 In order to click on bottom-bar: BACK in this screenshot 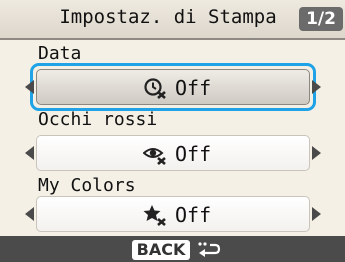, I will do `click(172, 249)`.